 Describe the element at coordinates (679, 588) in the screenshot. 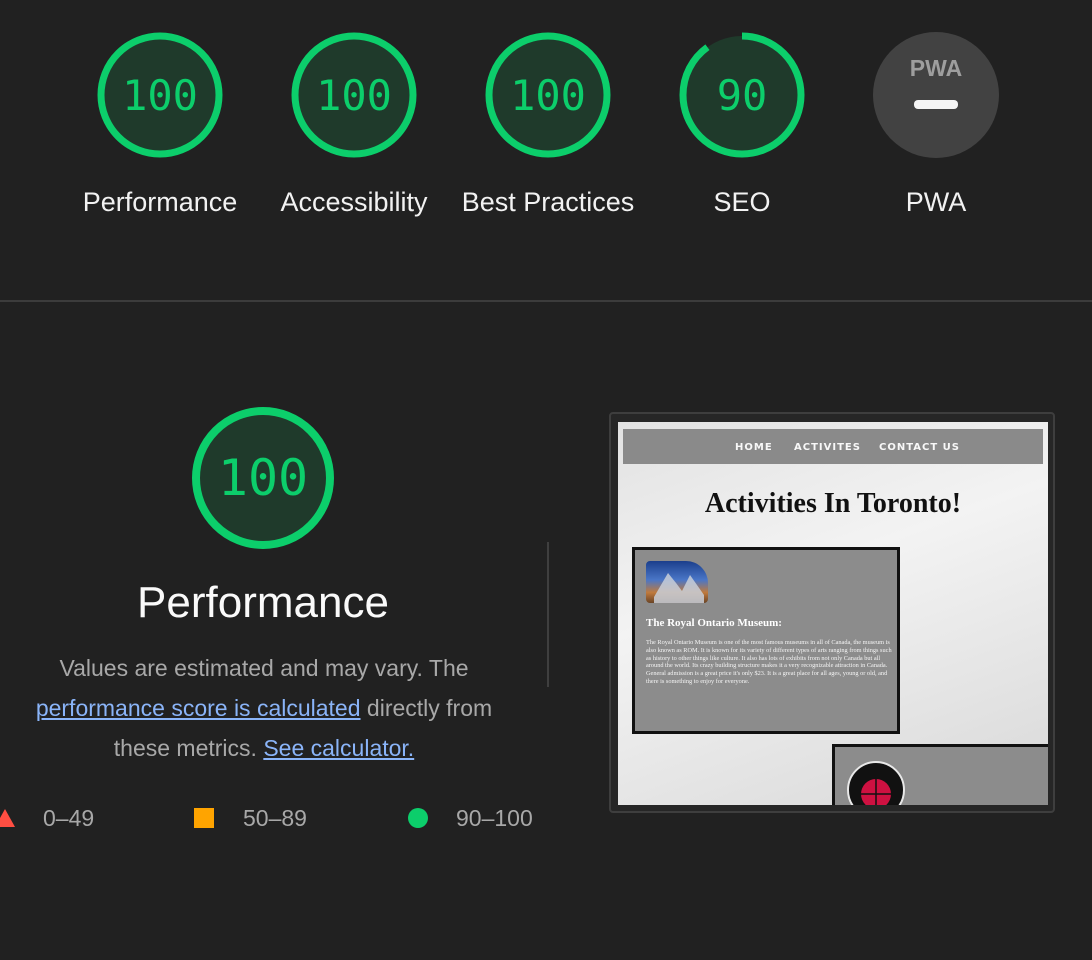

I see `rom-building-icon` at that location.